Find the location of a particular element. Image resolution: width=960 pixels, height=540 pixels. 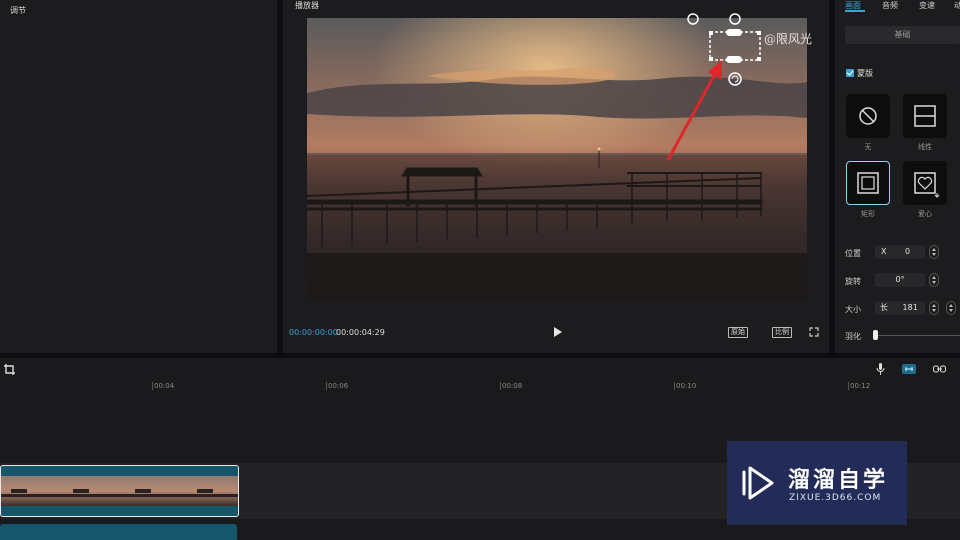

clip-thumbnails is located at coordinates (119, 491).